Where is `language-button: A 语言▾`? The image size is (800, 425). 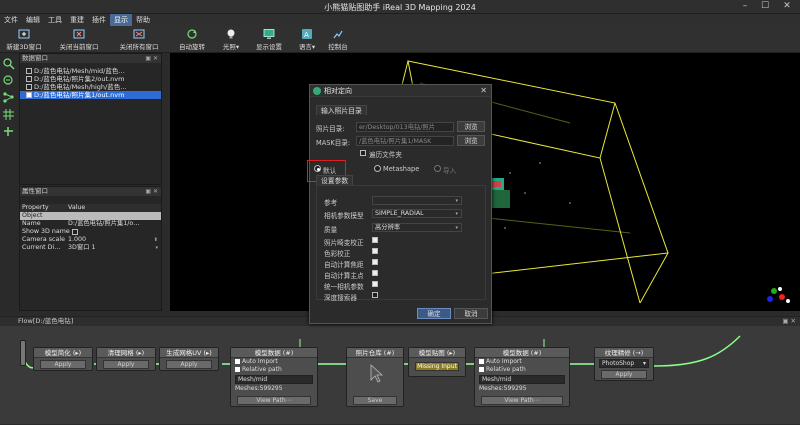
language-button: A 语言▾ is located at coordinates (307, 39).